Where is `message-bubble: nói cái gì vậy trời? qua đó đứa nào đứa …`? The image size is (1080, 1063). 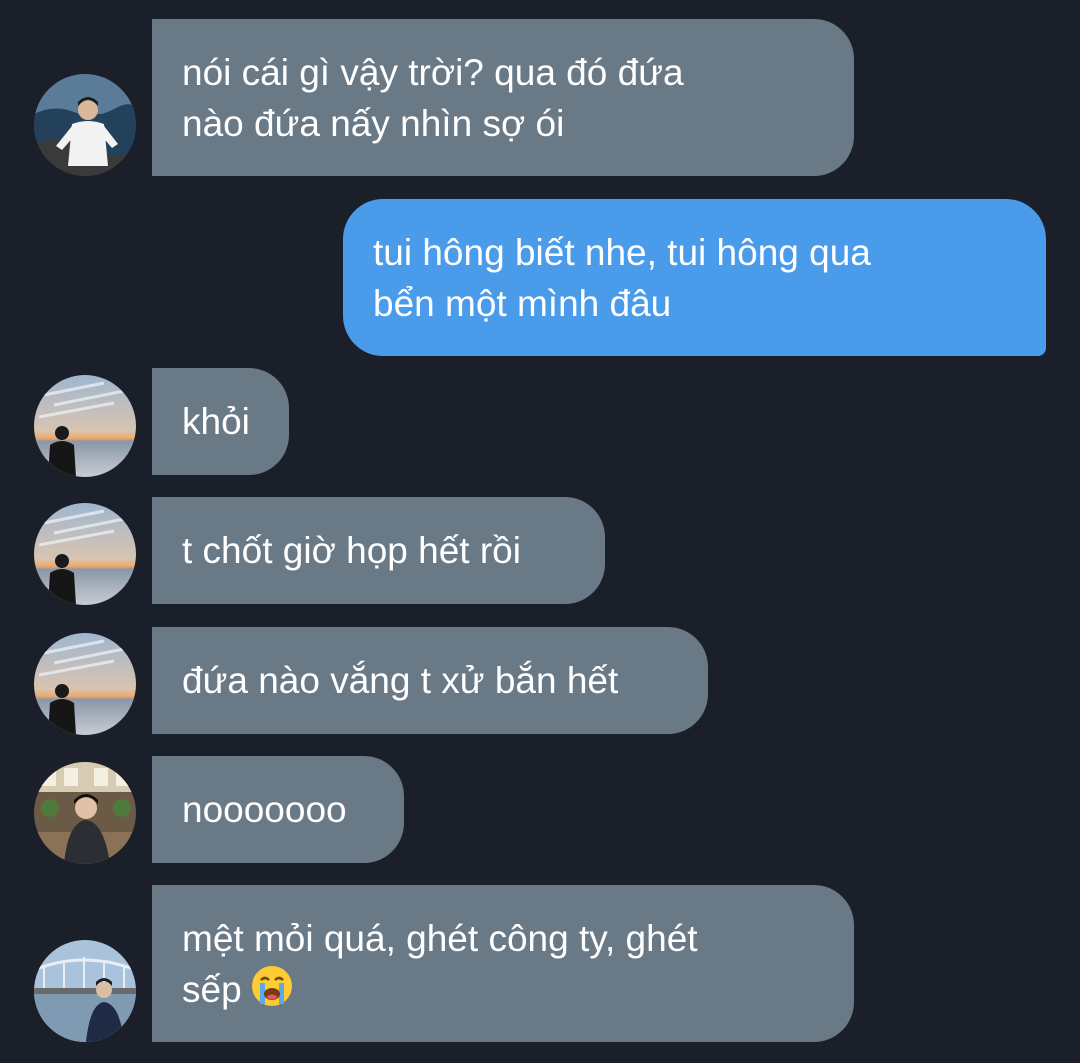
message-bubble: nói cái gì vậy trời? qua đó đứa nào đứa … is located at coordinates (503, 97).